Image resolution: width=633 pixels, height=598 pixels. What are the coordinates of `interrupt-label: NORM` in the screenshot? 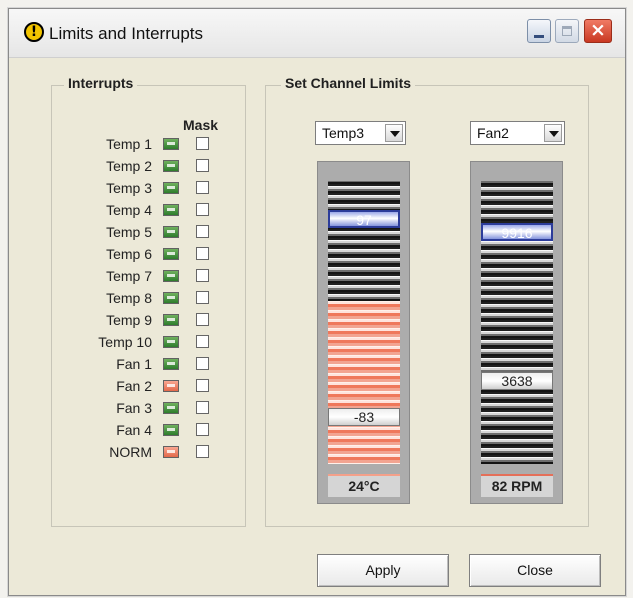 It's located at (130, 452).